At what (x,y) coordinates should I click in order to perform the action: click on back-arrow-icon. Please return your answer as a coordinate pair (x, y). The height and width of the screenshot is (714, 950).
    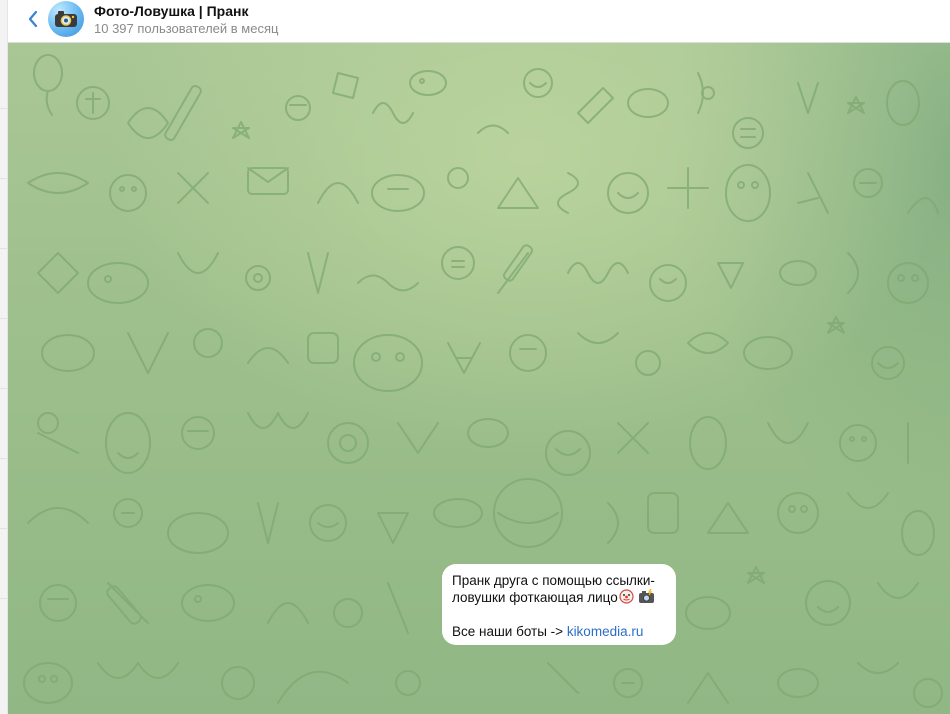
    Looking at the image, I should click on (33, 19).